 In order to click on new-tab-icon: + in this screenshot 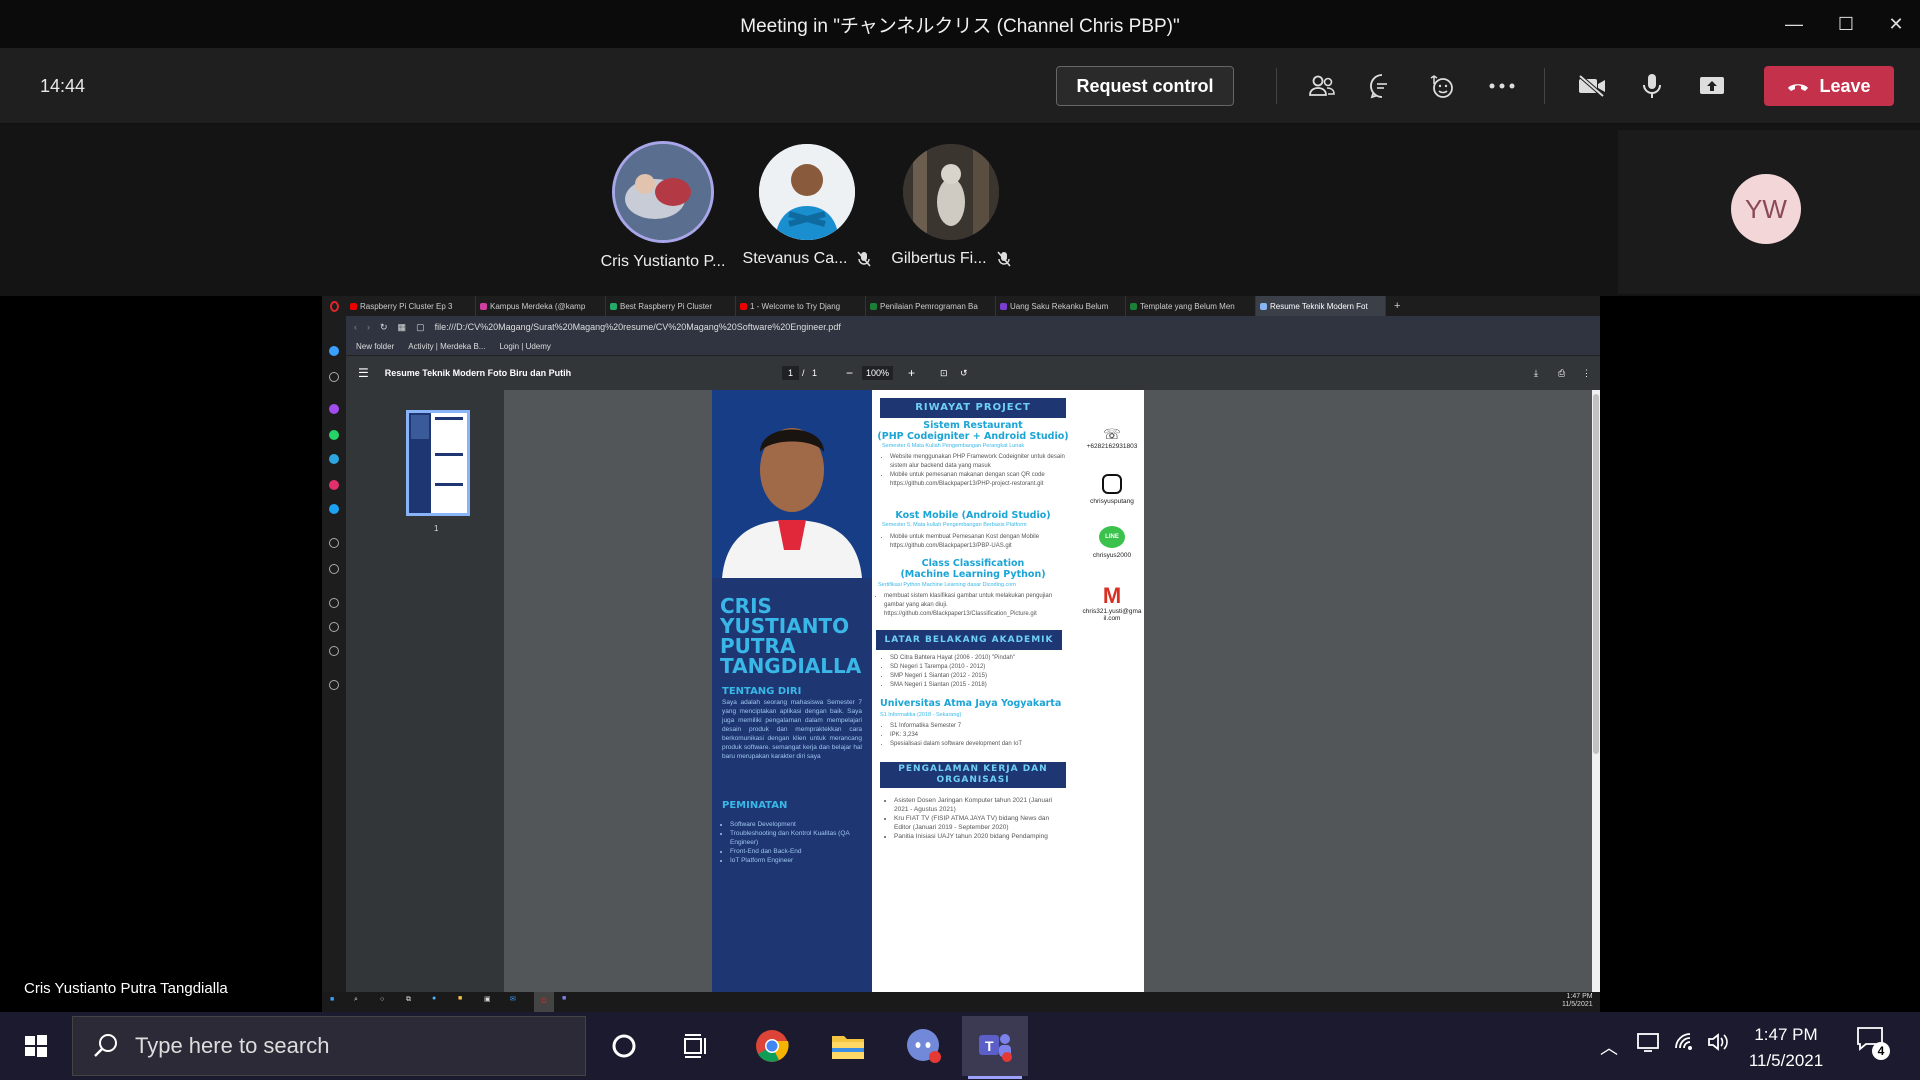, I will do `click(1397, 306)`.